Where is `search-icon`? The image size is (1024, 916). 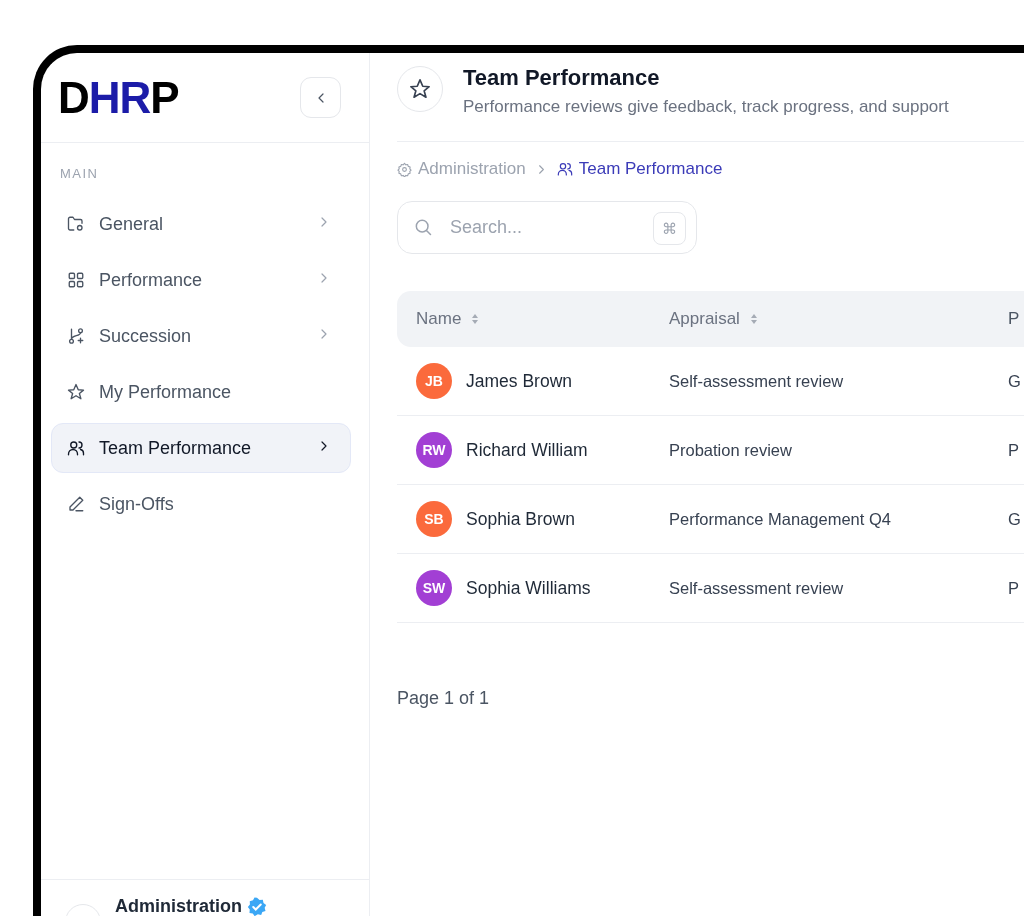 search-icon is located at coordinates (423, 227).